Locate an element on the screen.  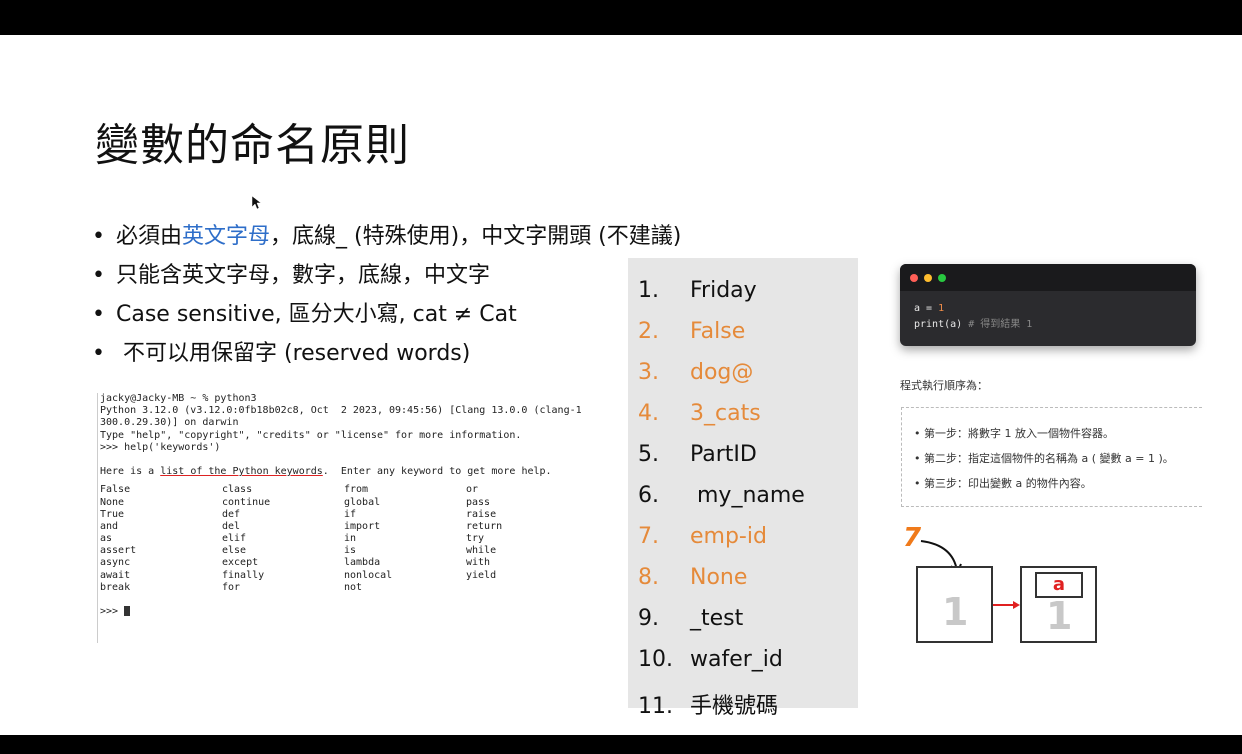
keyword-cell: from is located at coordinates (356, 490).